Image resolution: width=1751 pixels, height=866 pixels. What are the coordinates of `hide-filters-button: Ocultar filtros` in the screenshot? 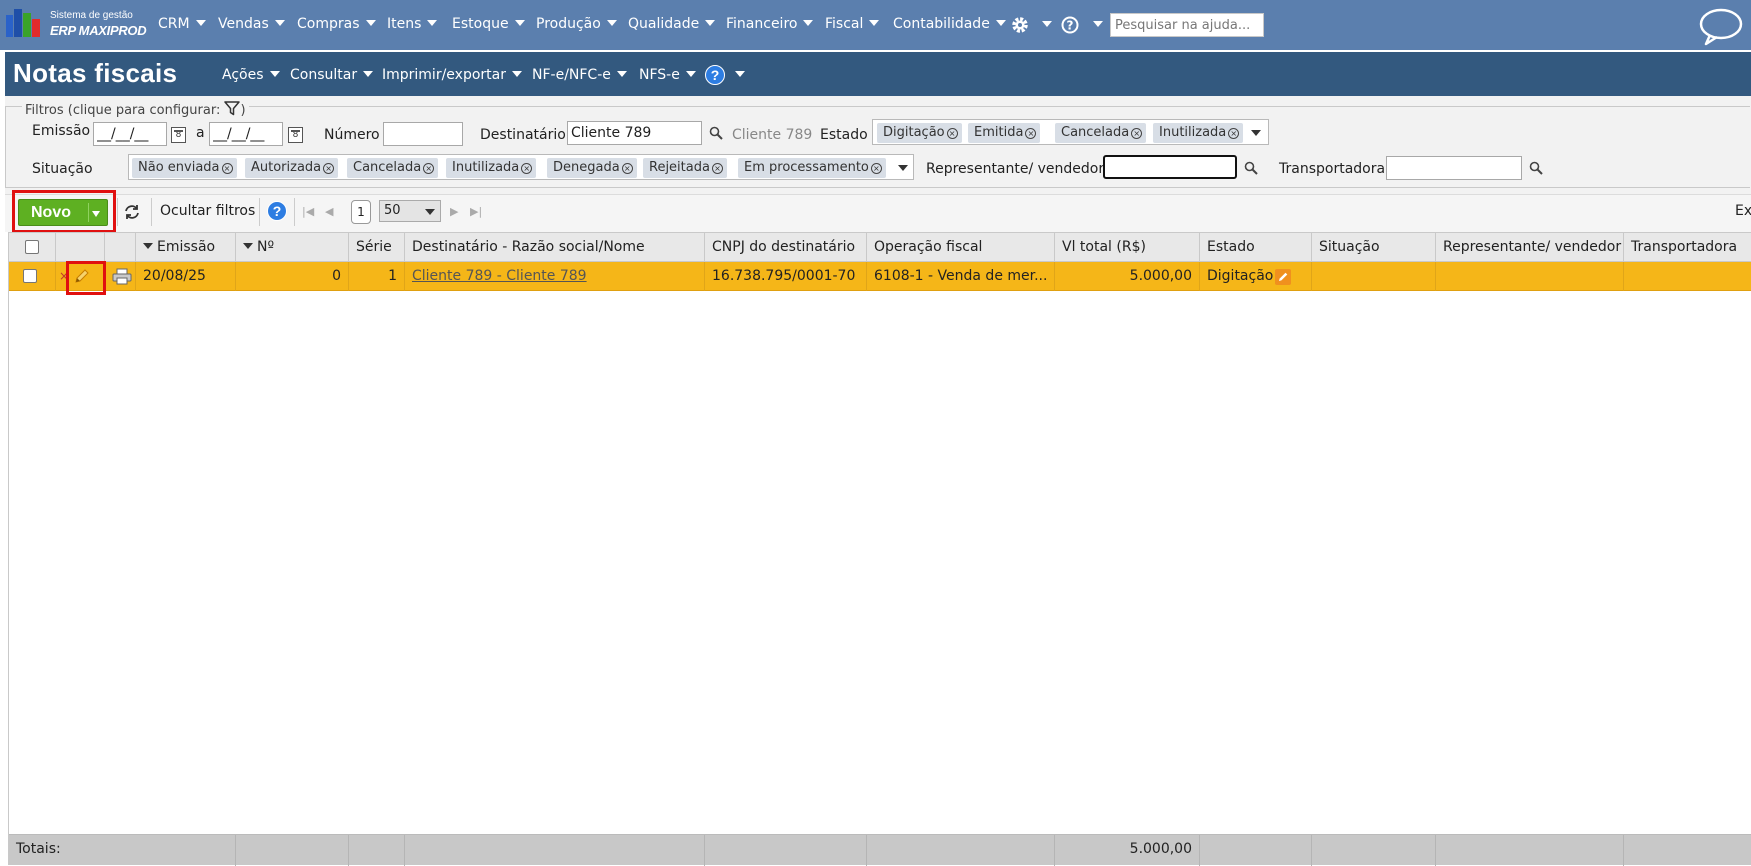 It's located at (207, 211).